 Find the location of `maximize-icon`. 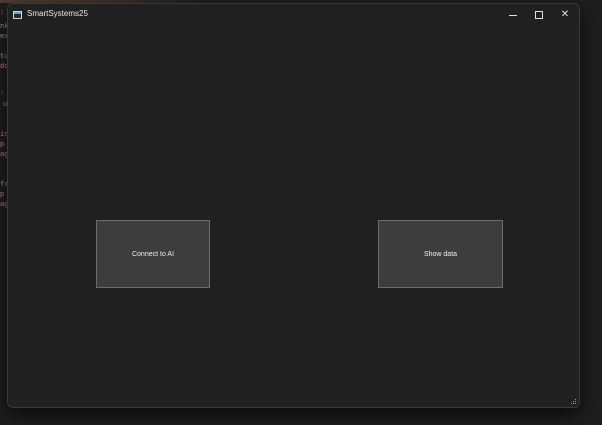

maximize-icon is located at coordinates (539, 15).